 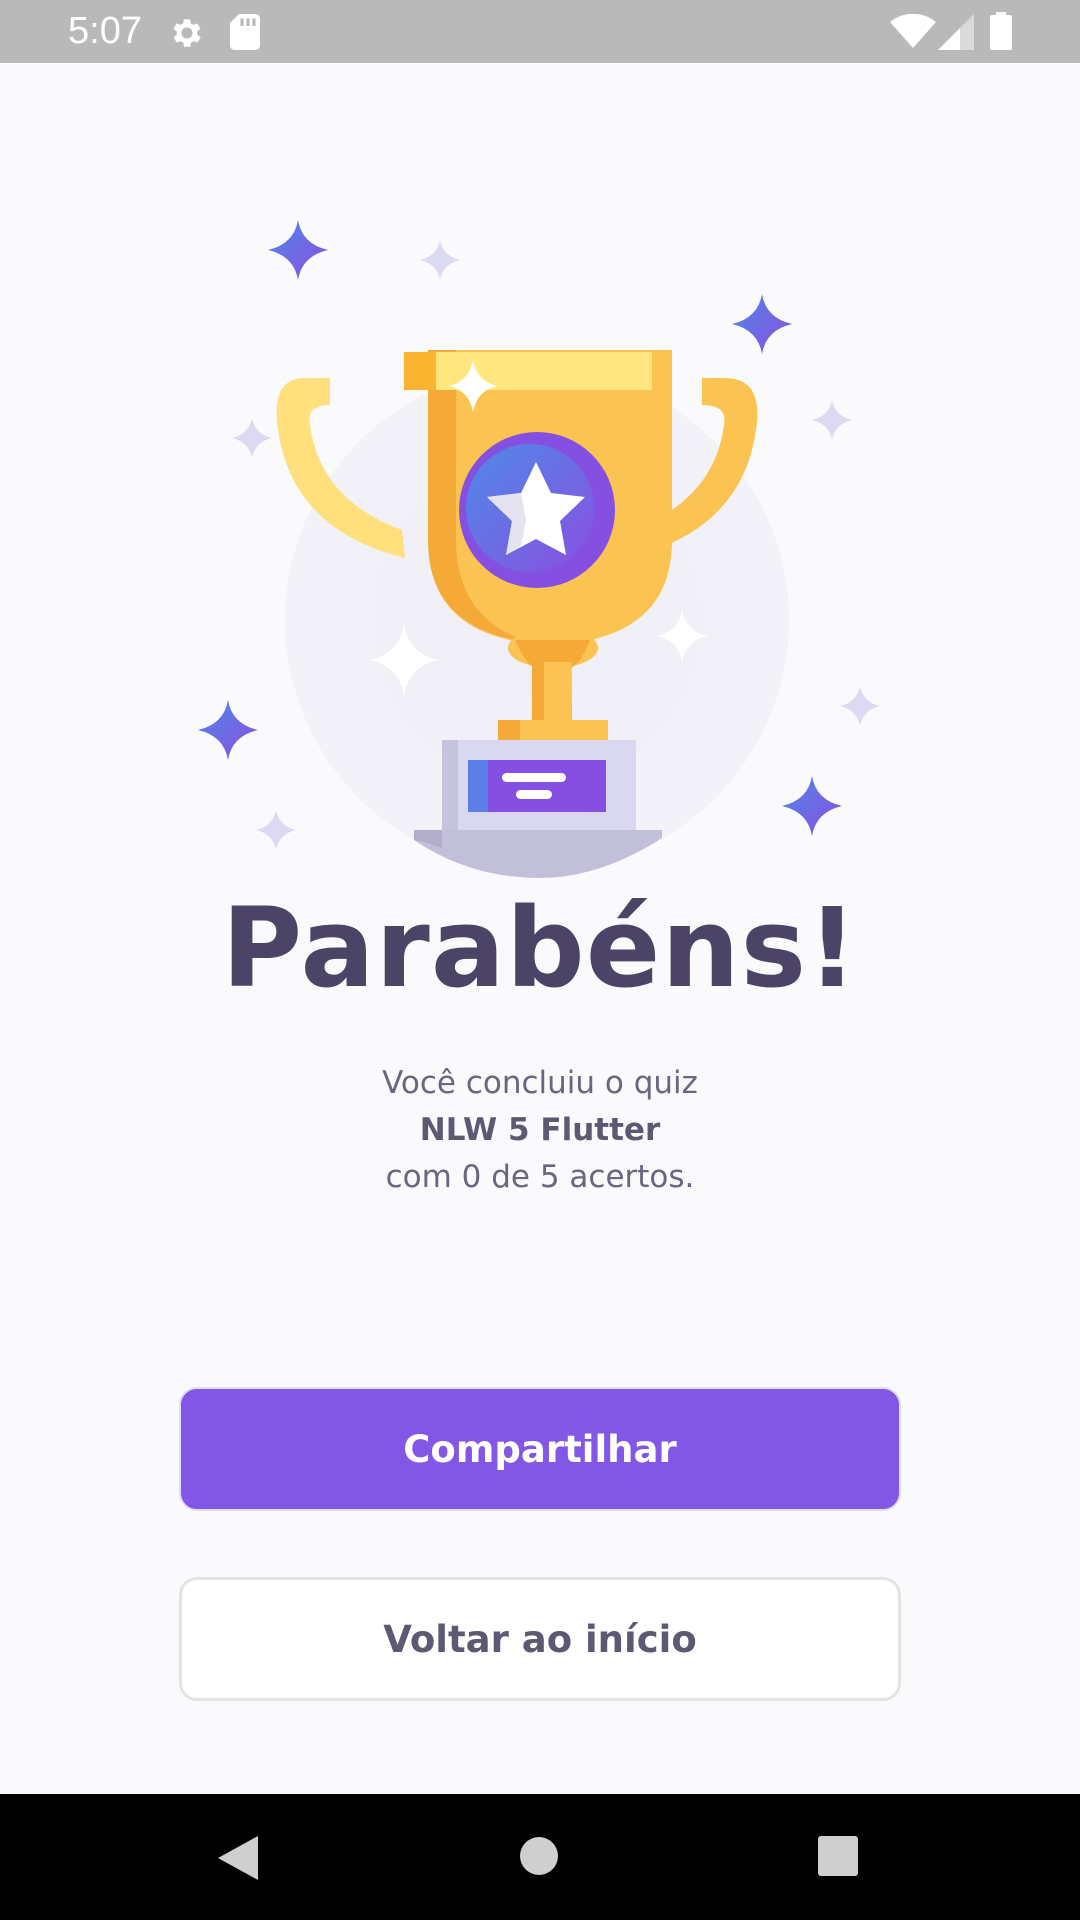 I want to click on quiz-name: NLW 5 Flutter, so click(x=540, y=1130).